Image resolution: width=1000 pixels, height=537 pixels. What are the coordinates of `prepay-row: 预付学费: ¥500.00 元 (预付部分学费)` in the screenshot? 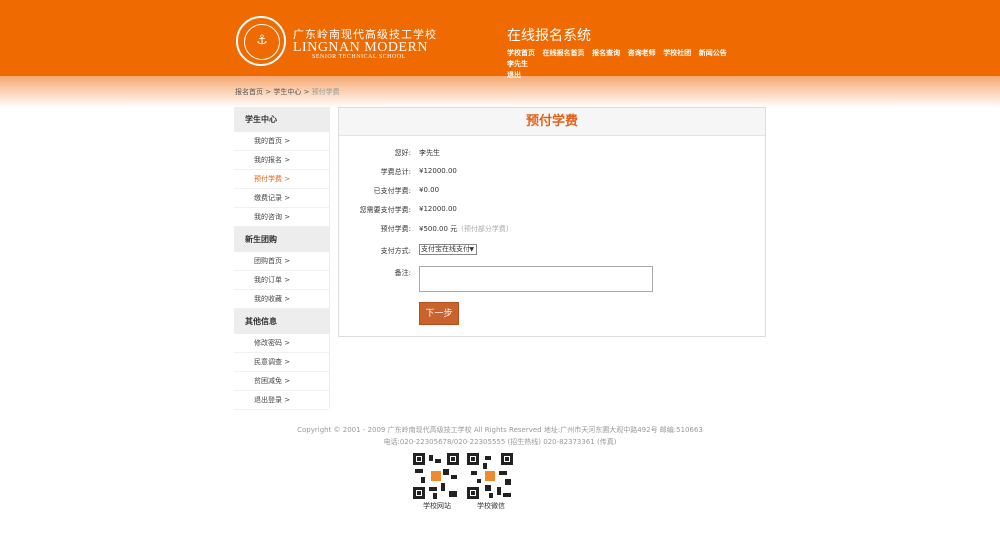 It's located at (552, 230).